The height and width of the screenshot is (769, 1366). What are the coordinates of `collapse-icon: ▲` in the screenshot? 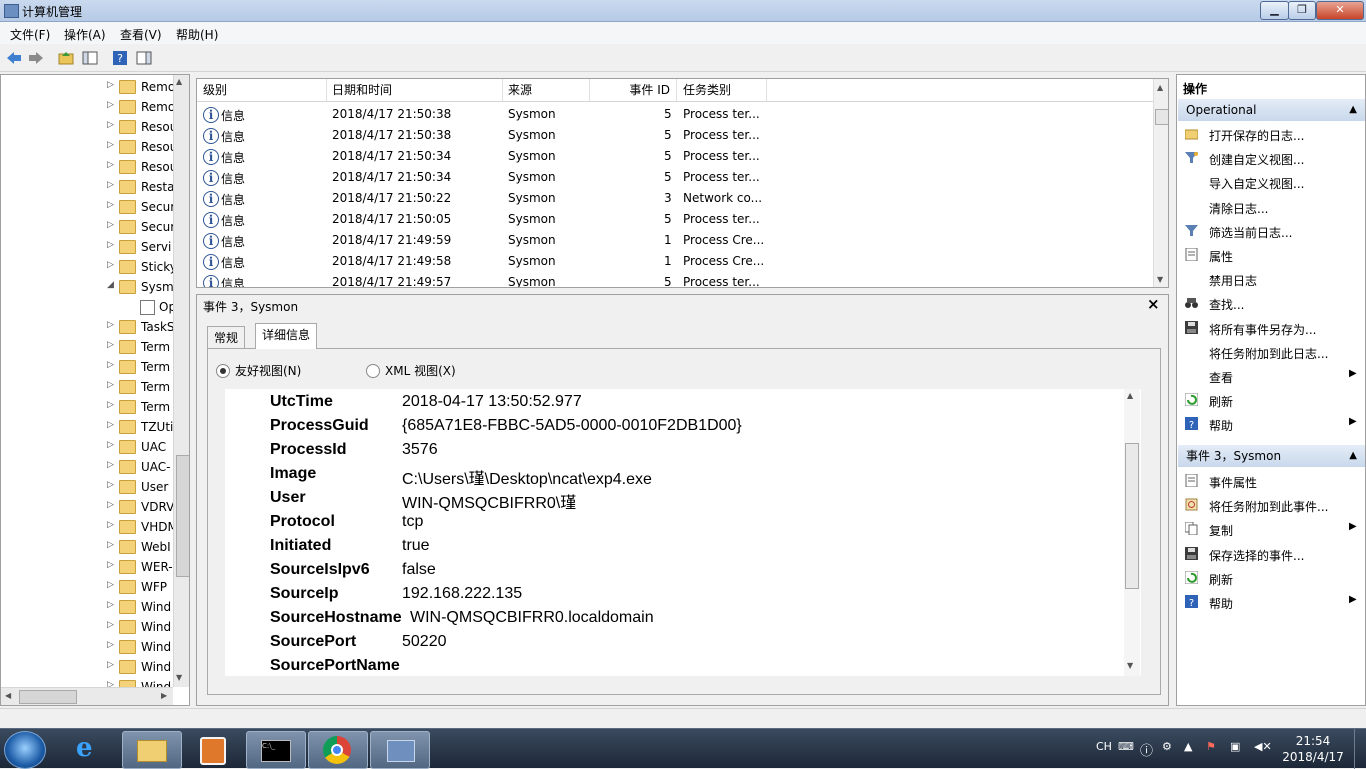 It's located at (1353, 456).